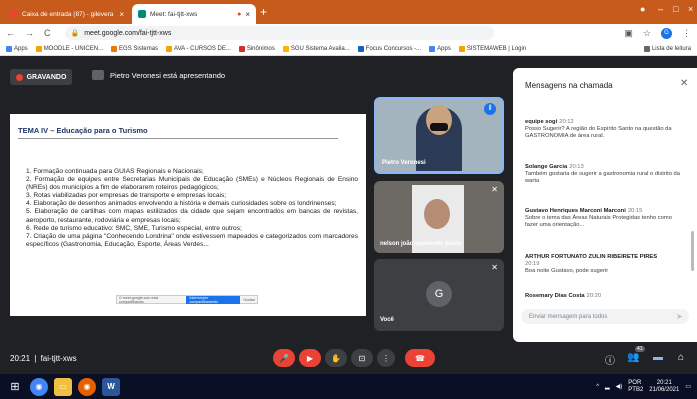 The image size is (697, 399). I want to click on participant-tile: ✕ nelson joão sperandio júnior, so click(439, 217).